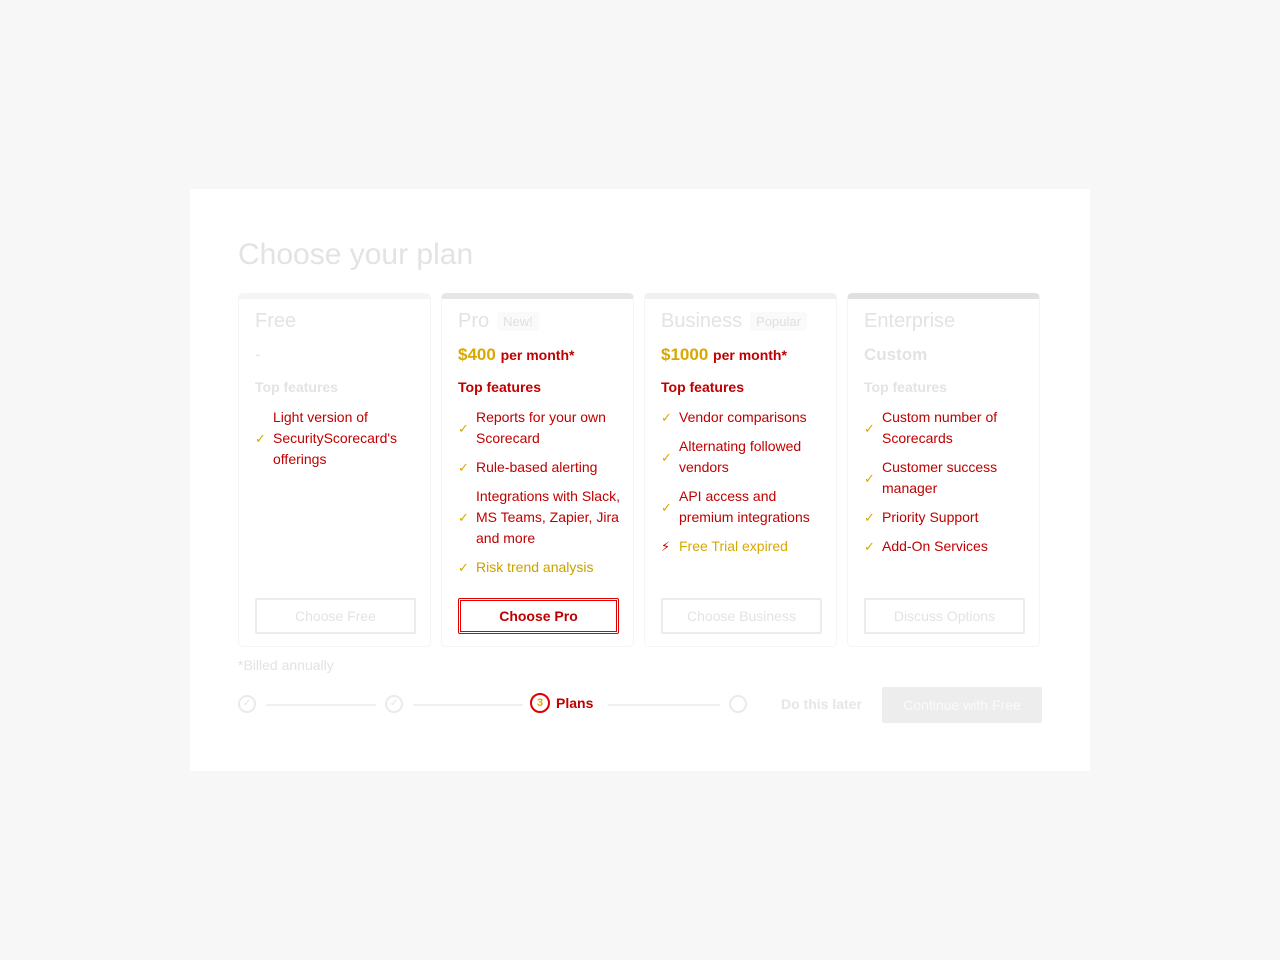 The width and height of the screenshot is (1280, 960). Describe the element at coordinates (258, 354) in the screenshot. I see `plan-price: -` at that location.